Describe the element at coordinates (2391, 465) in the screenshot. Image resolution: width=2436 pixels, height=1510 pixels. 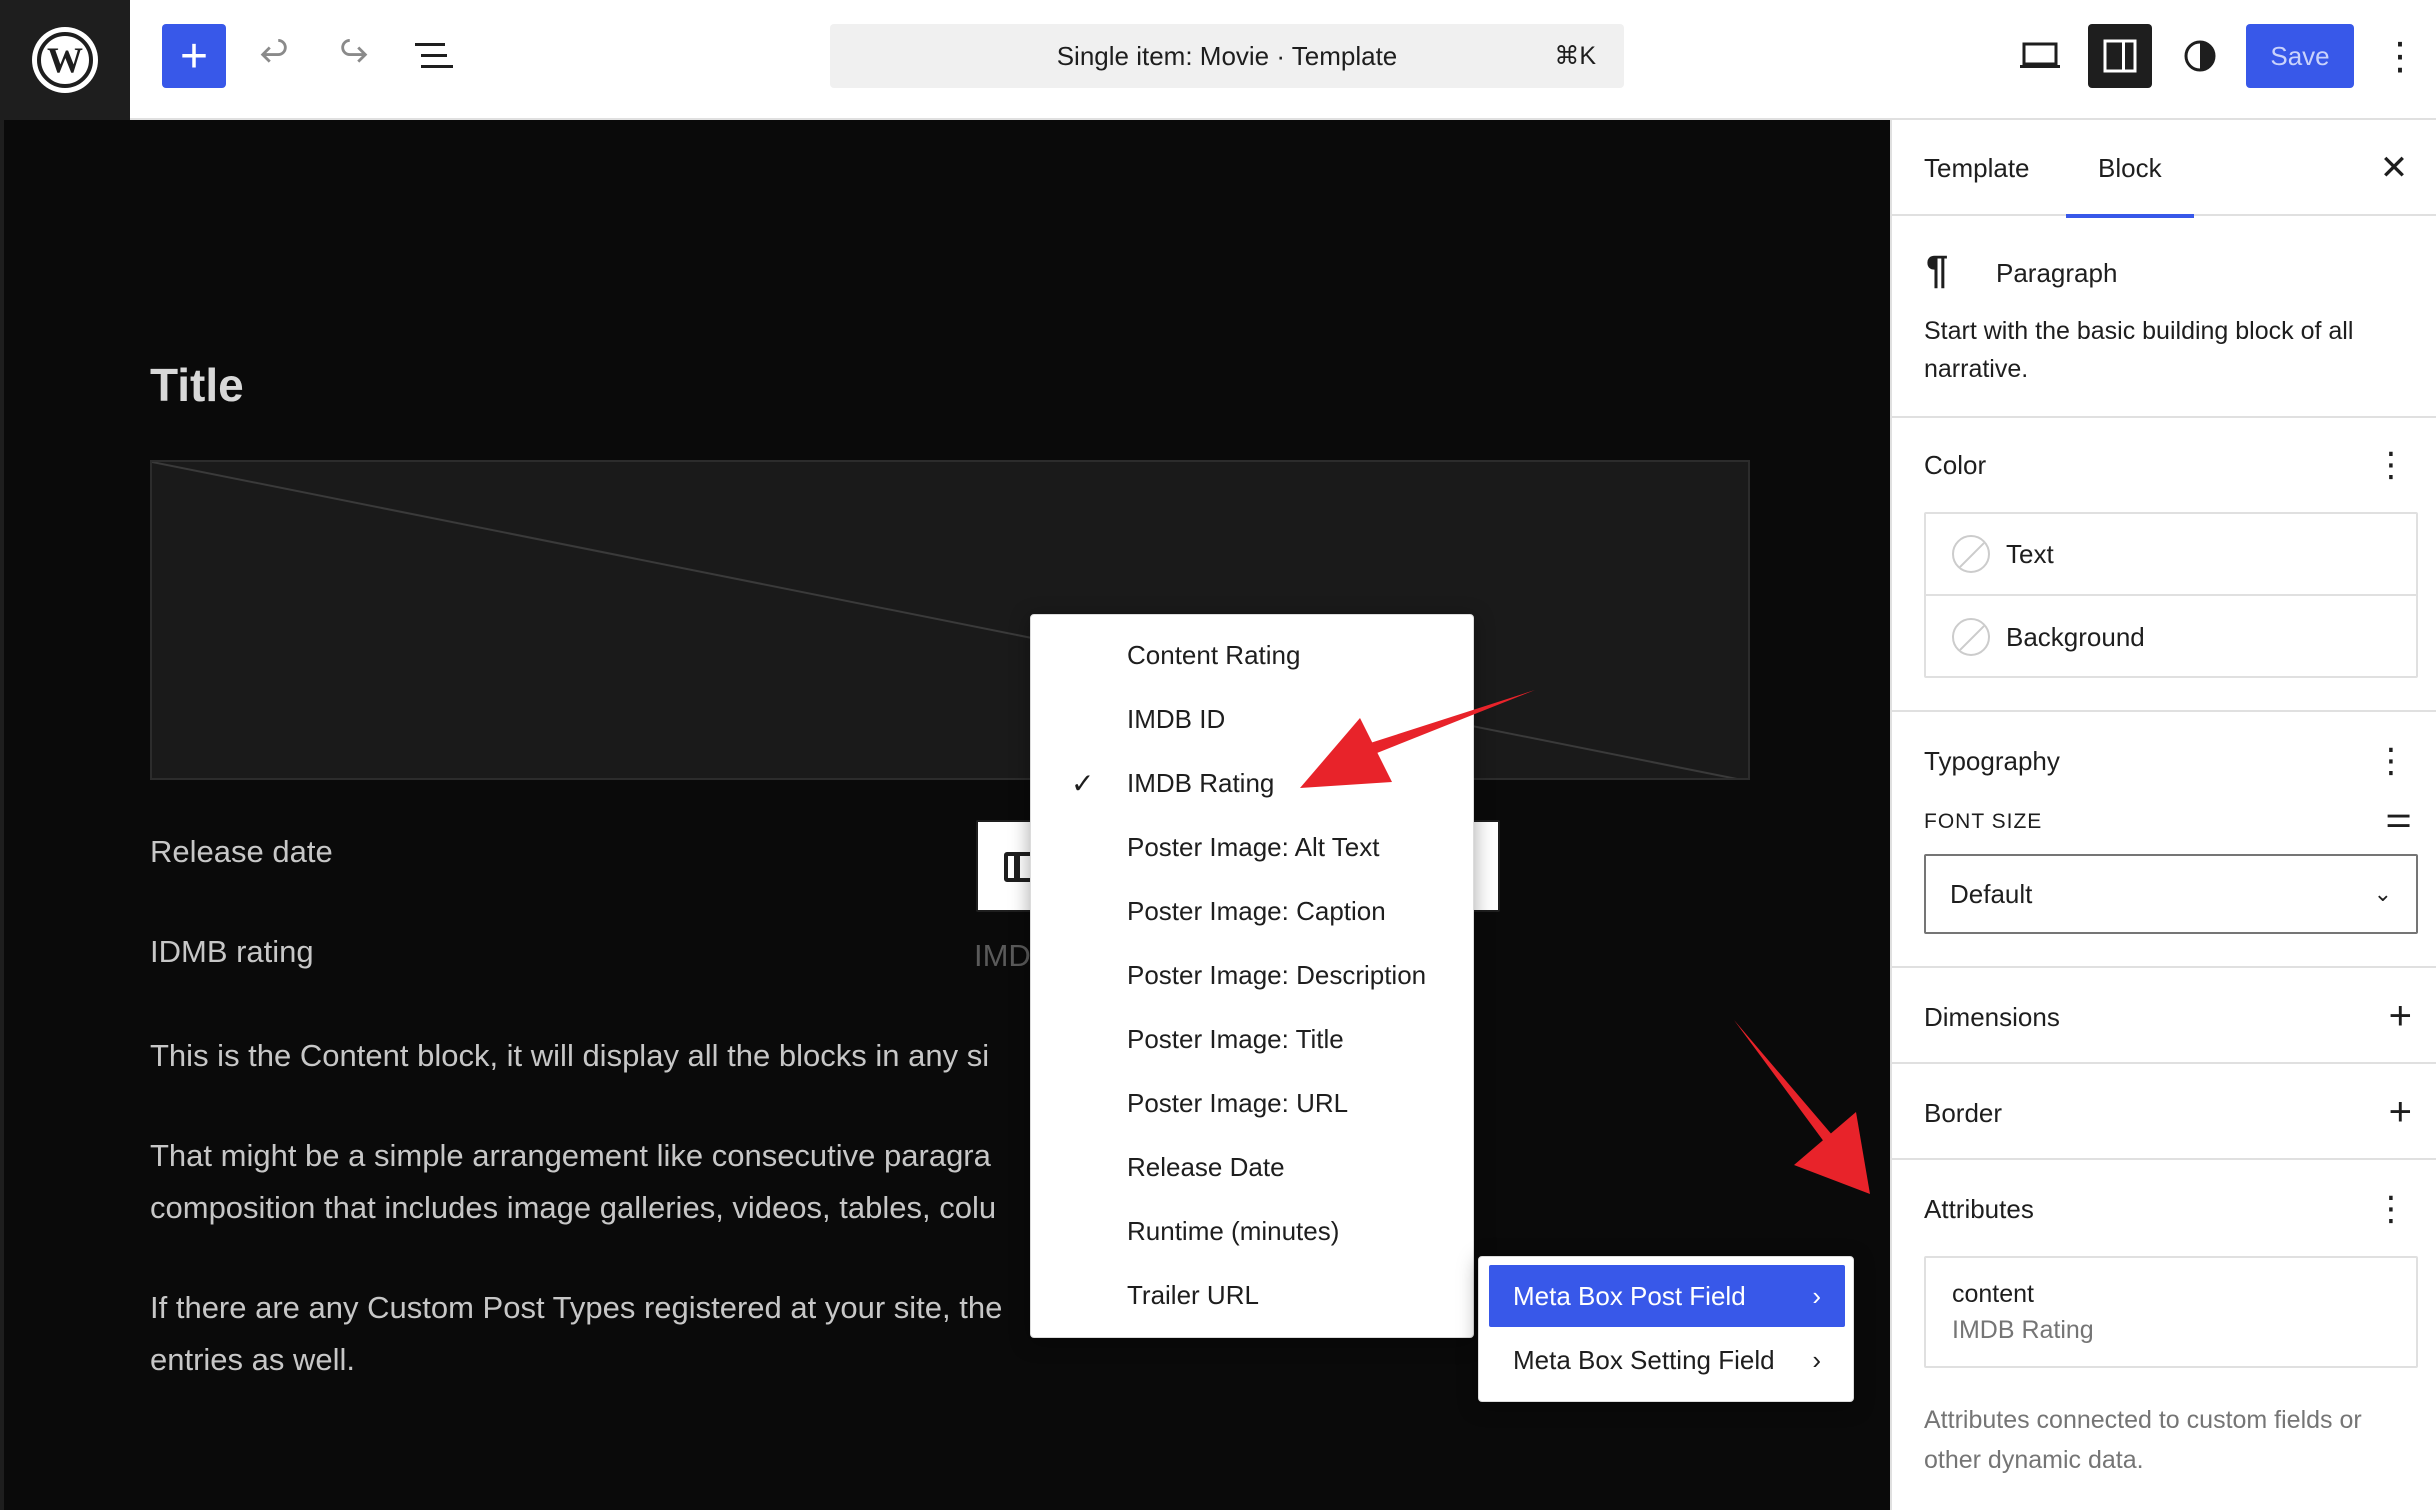
I see `color-options-icon: ⋮` at that location.